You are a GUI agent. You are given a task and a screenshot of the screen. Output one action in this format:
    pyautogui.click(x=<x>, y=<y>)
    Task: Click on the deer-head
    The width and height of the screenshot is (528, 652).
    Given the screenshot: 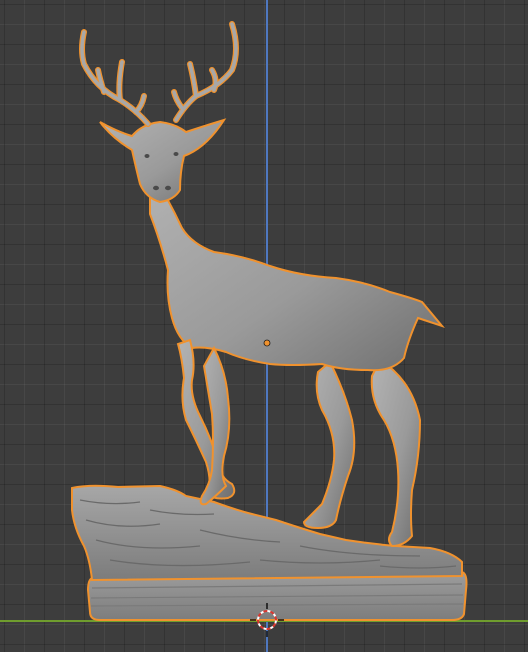 What is the action you would take?
    pyautogui.click(x=163, y=161)
    